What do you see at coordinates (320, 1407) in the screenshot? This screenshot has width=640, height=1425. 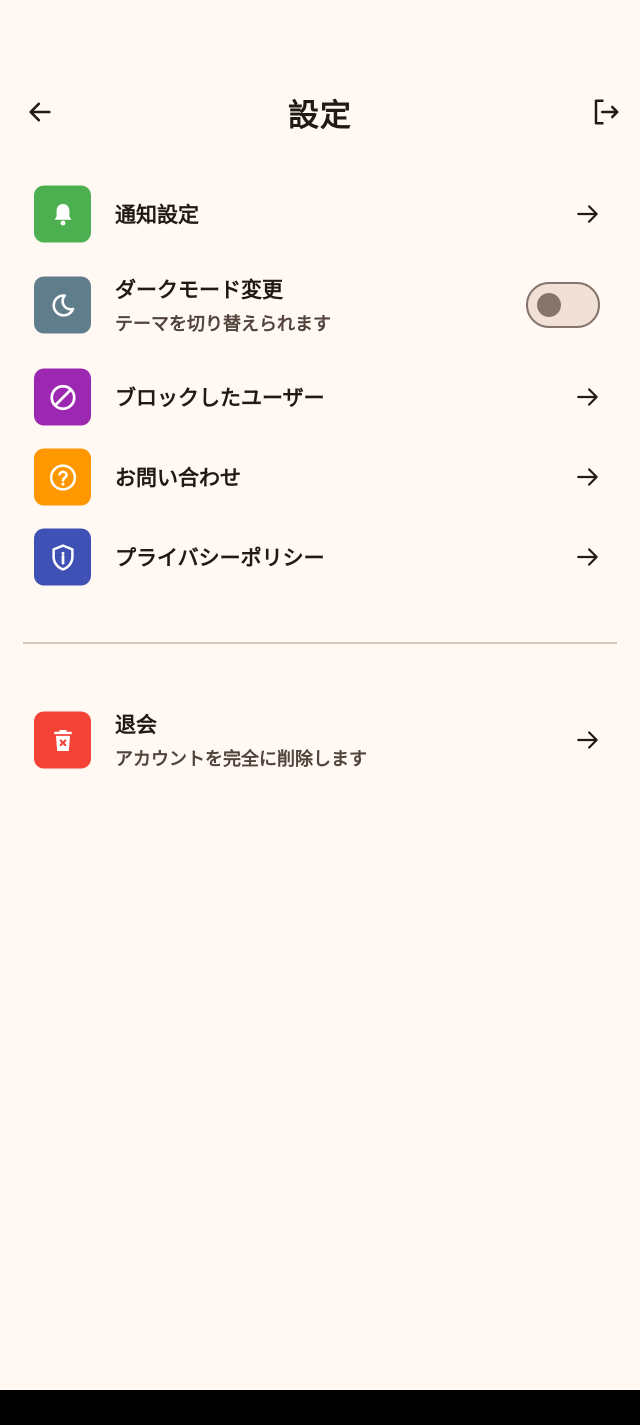 I see `system-navigation-bar` at bounding box center [320, 1407].